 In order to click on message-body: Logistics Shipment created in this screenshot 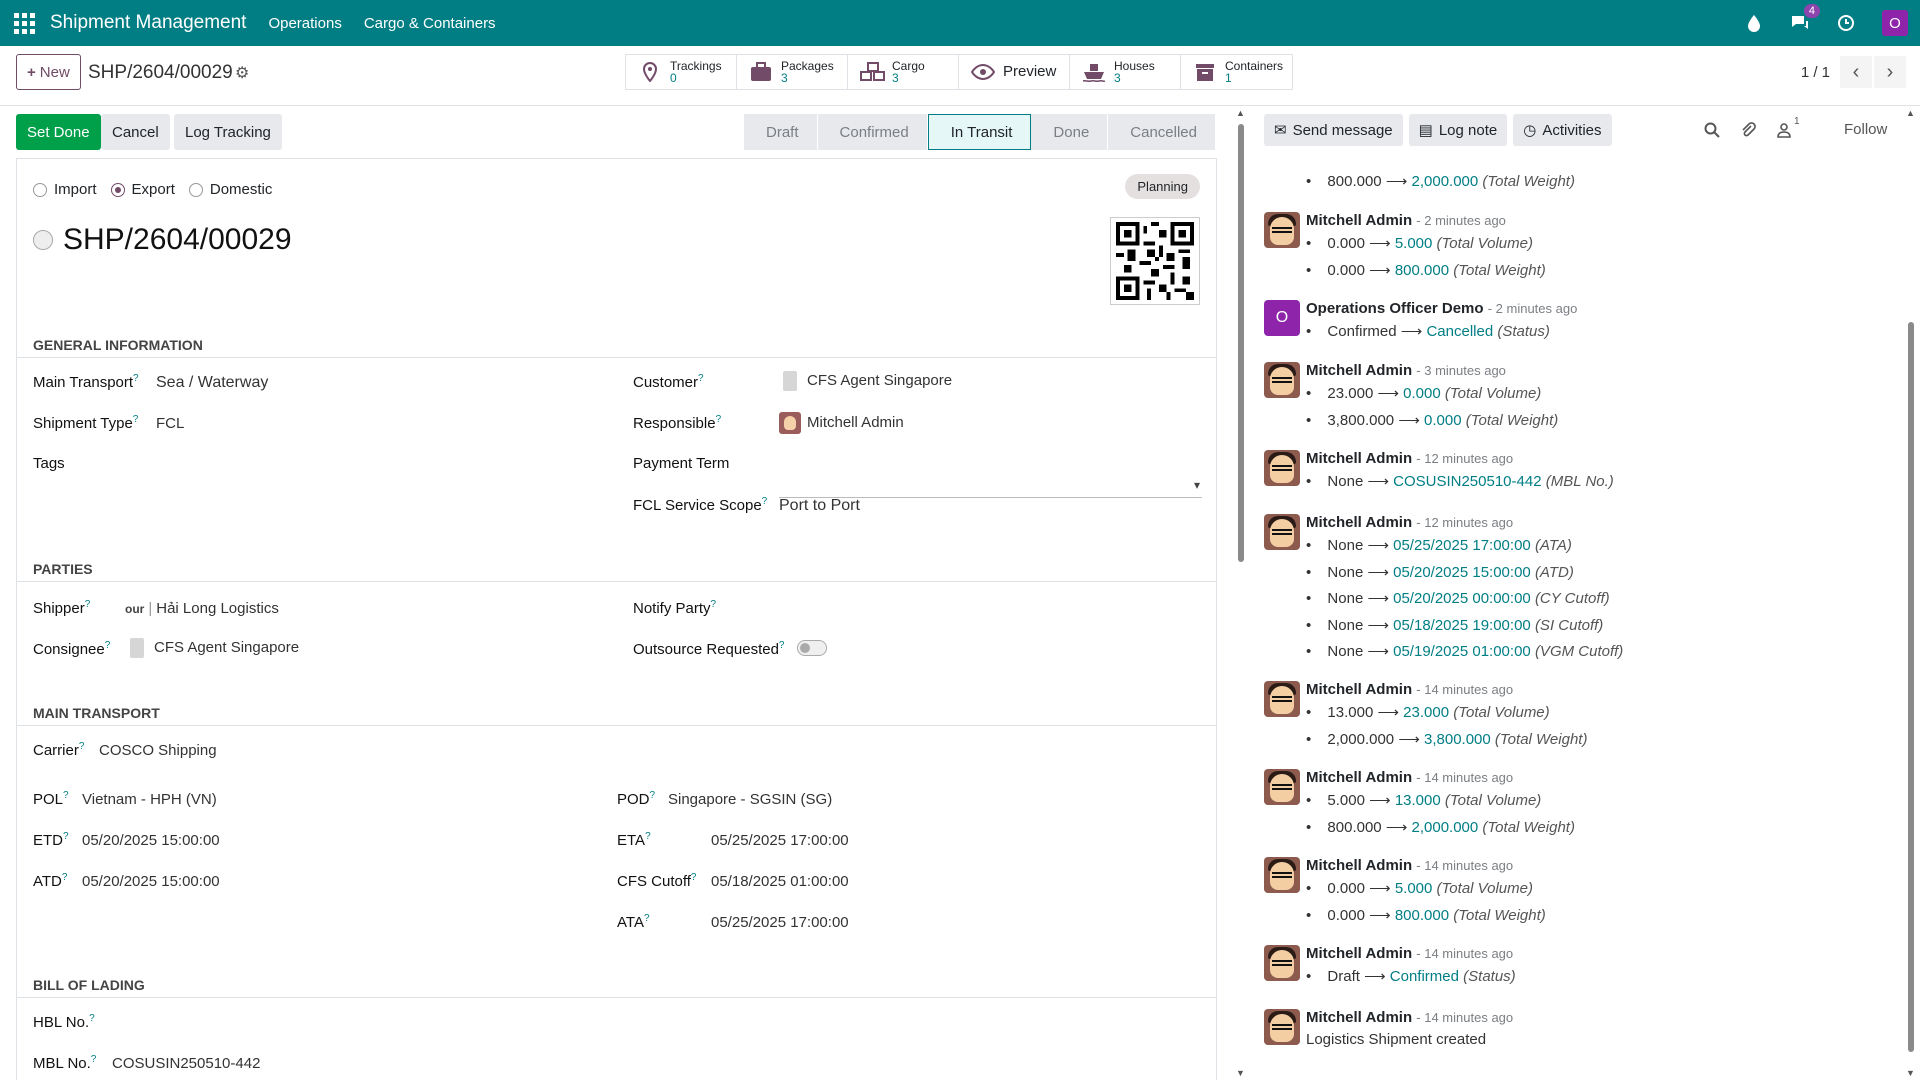, I will do `click(1396, 1039)`.